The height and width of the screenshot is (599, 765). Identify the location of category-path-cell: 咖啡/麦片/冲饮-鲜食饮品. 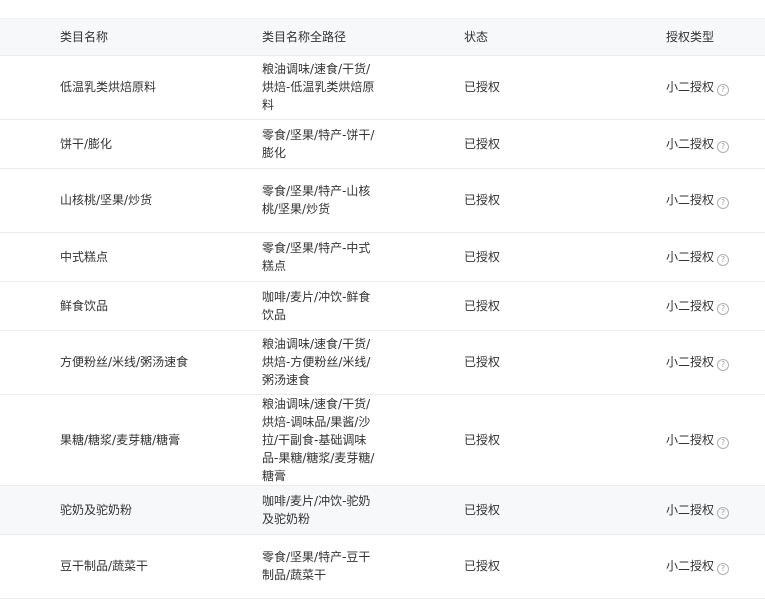
(316, 305).